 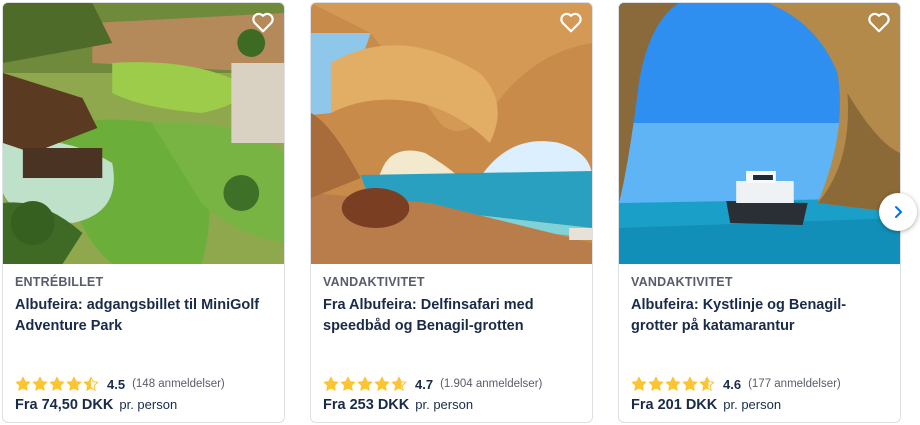 I want to click on carousel-next-button, so click(x=898, y=212).